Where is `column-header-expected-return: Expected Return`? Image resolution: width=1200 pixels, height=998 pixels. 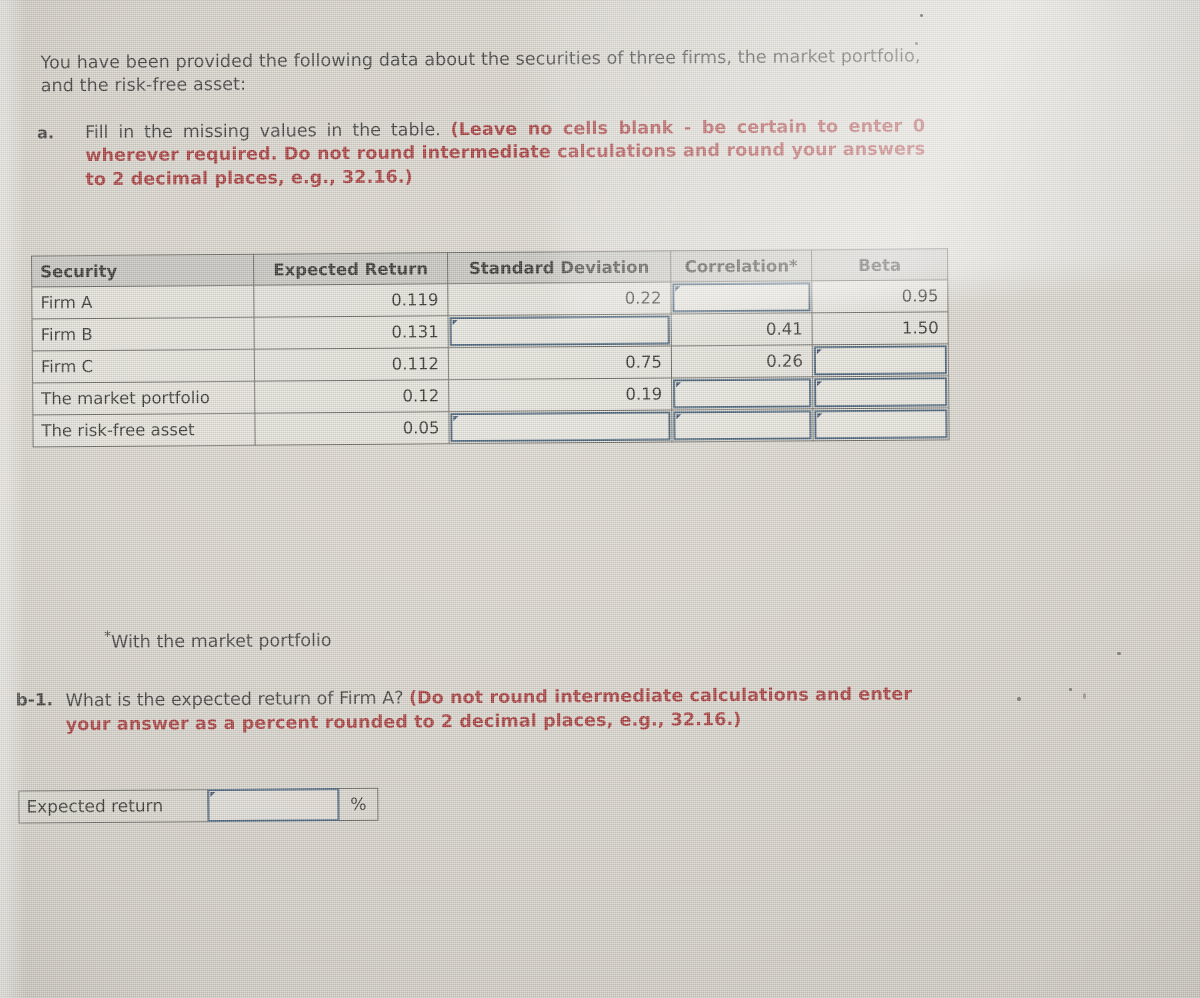 column-header-expected-return: Expected Return is located at coordinates (350, 269).